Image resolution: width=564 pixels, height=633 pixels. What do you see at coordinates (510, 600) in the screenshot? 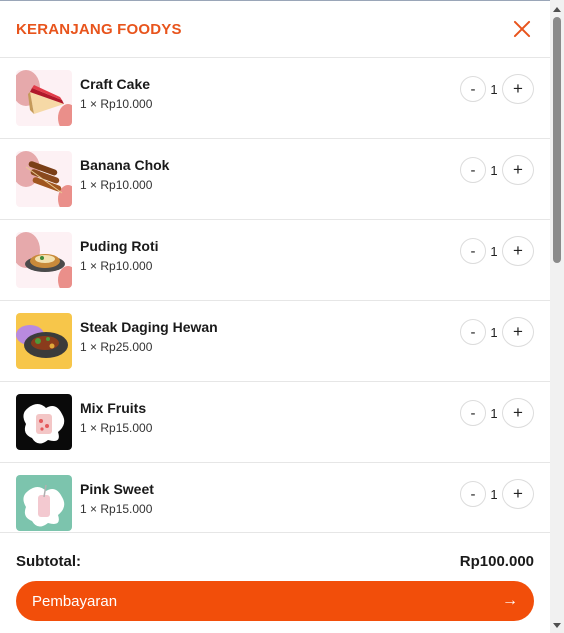
I see `arrow-right-icon: →` at bounding box center [510, 600].